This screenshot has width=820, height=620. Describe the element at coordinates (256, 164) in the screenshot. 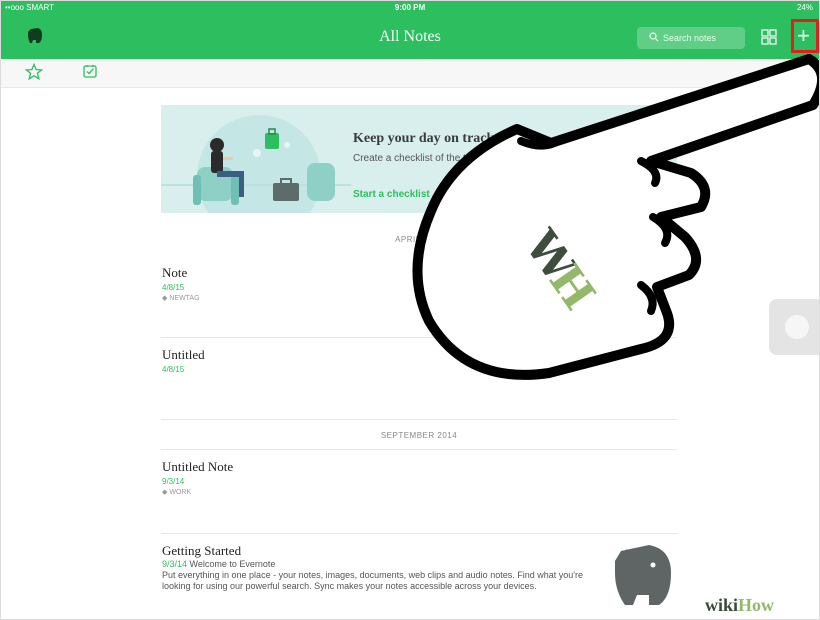

I see `banner-illustration` at that location.